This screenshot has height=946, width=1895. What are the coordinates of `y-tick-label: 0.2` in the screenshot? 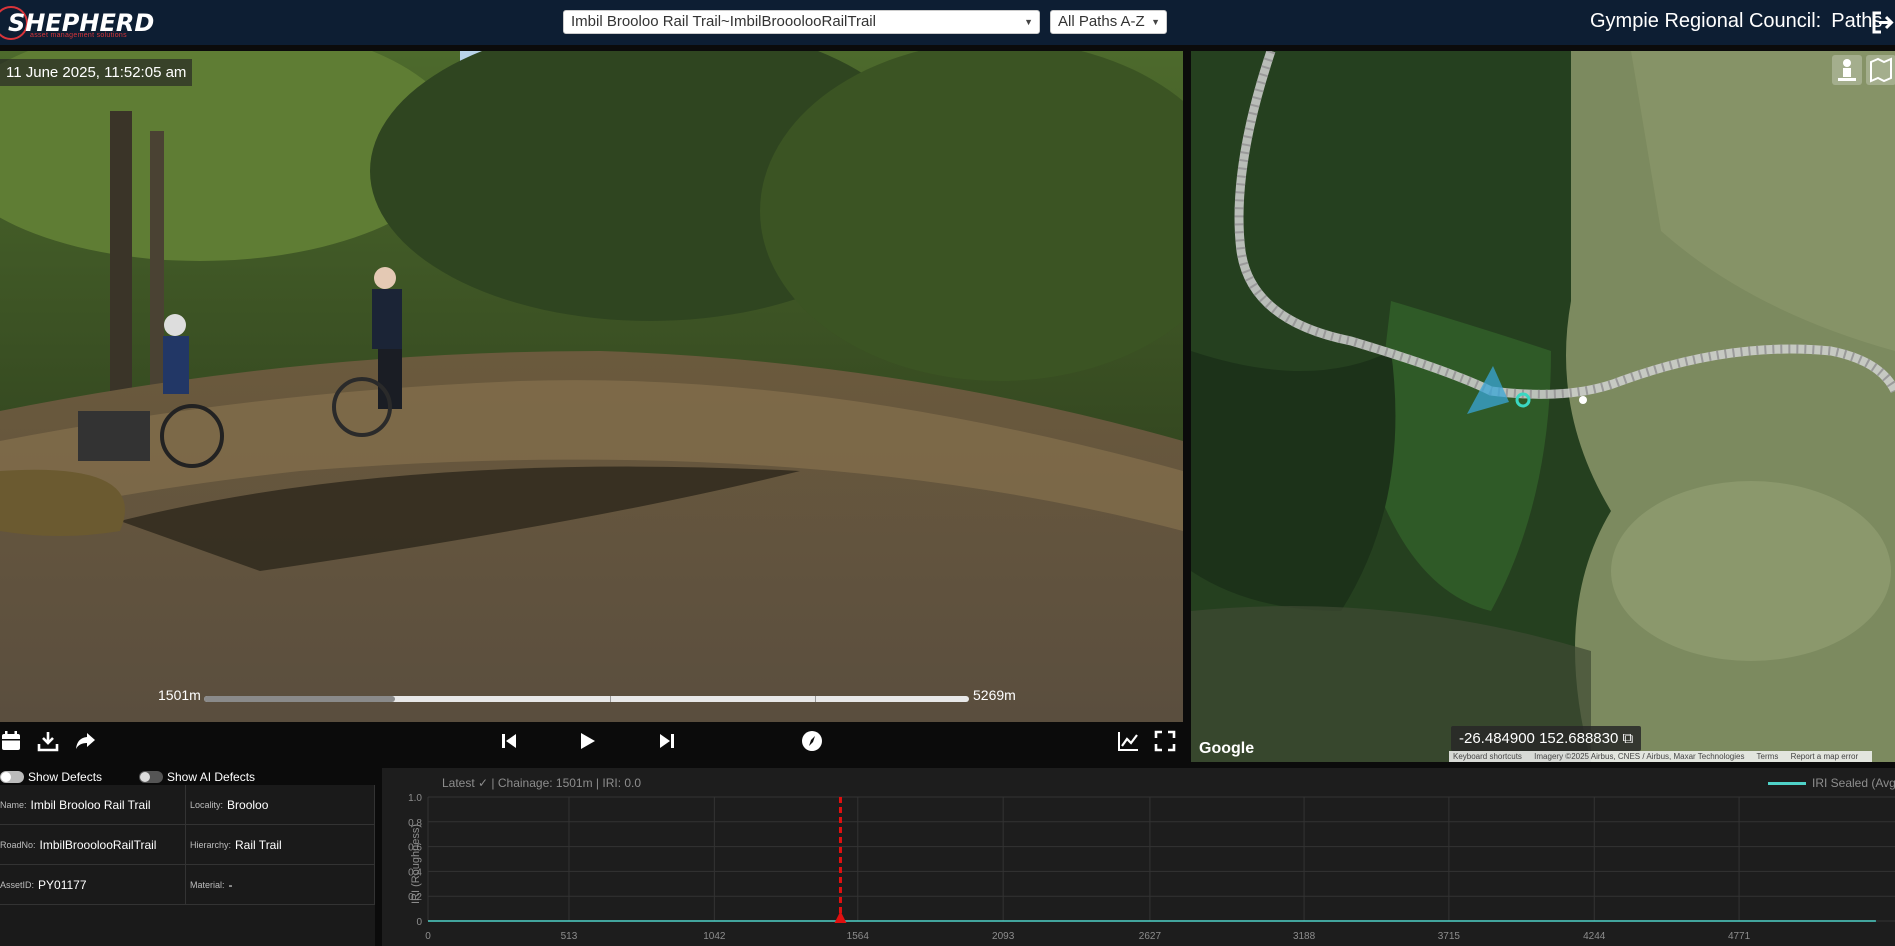 It's located at (415, 897).